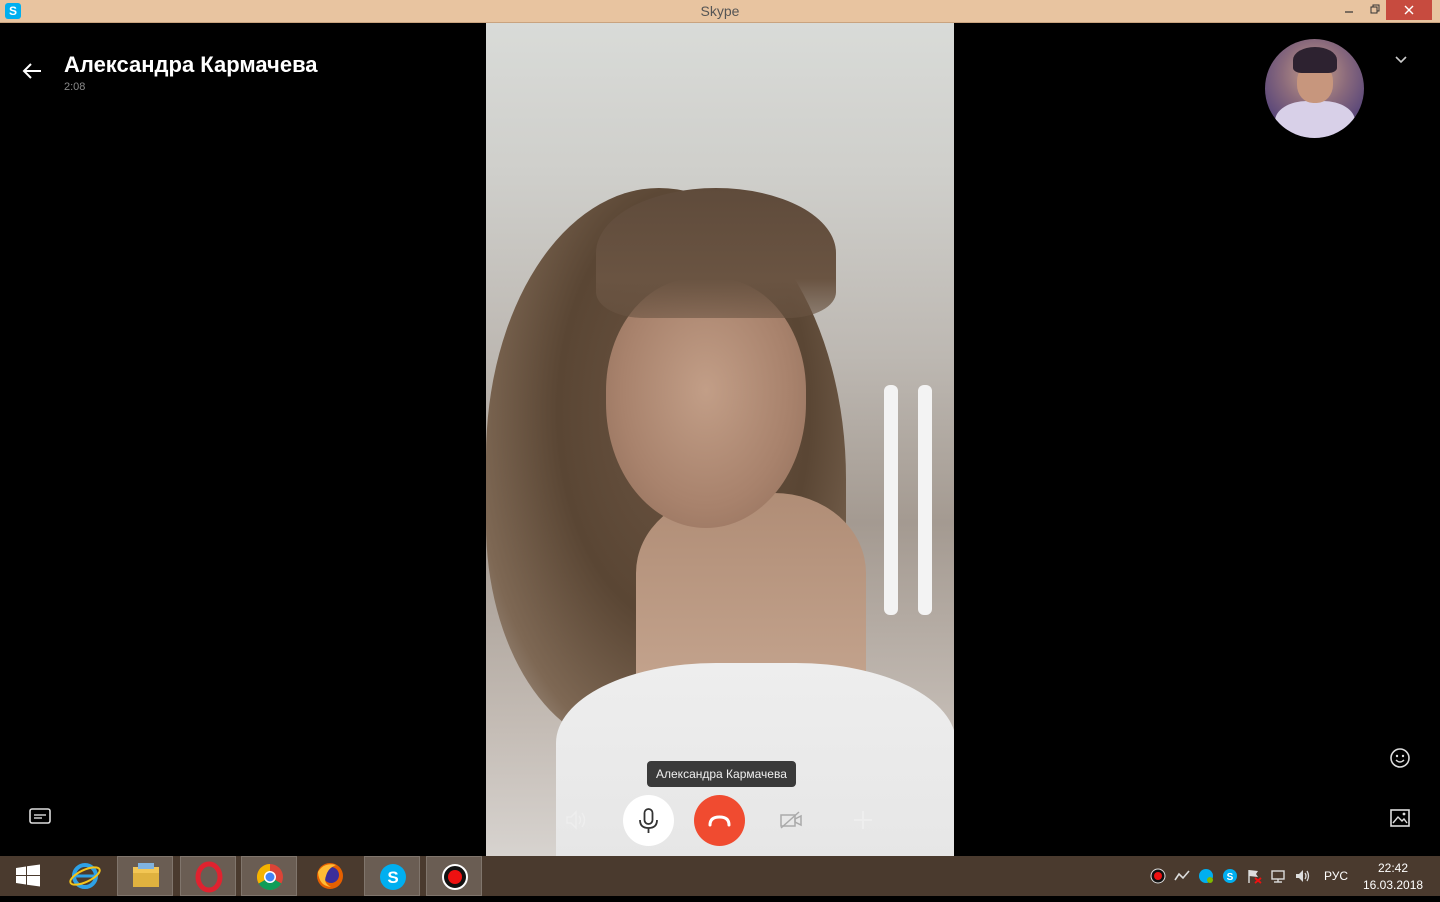 The width and height of the screenshot is (1440, 902). What do you see at coordinates (1336, 876) in the screenshot?
I see `input-language: РУС` at bounding box center [1336, 876].